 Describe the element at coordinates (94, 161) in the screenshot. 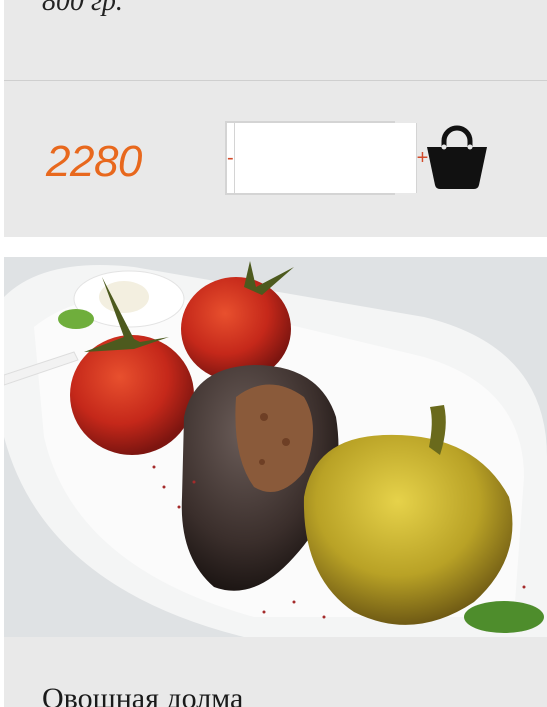

I see `item-price: 2280` at that location.